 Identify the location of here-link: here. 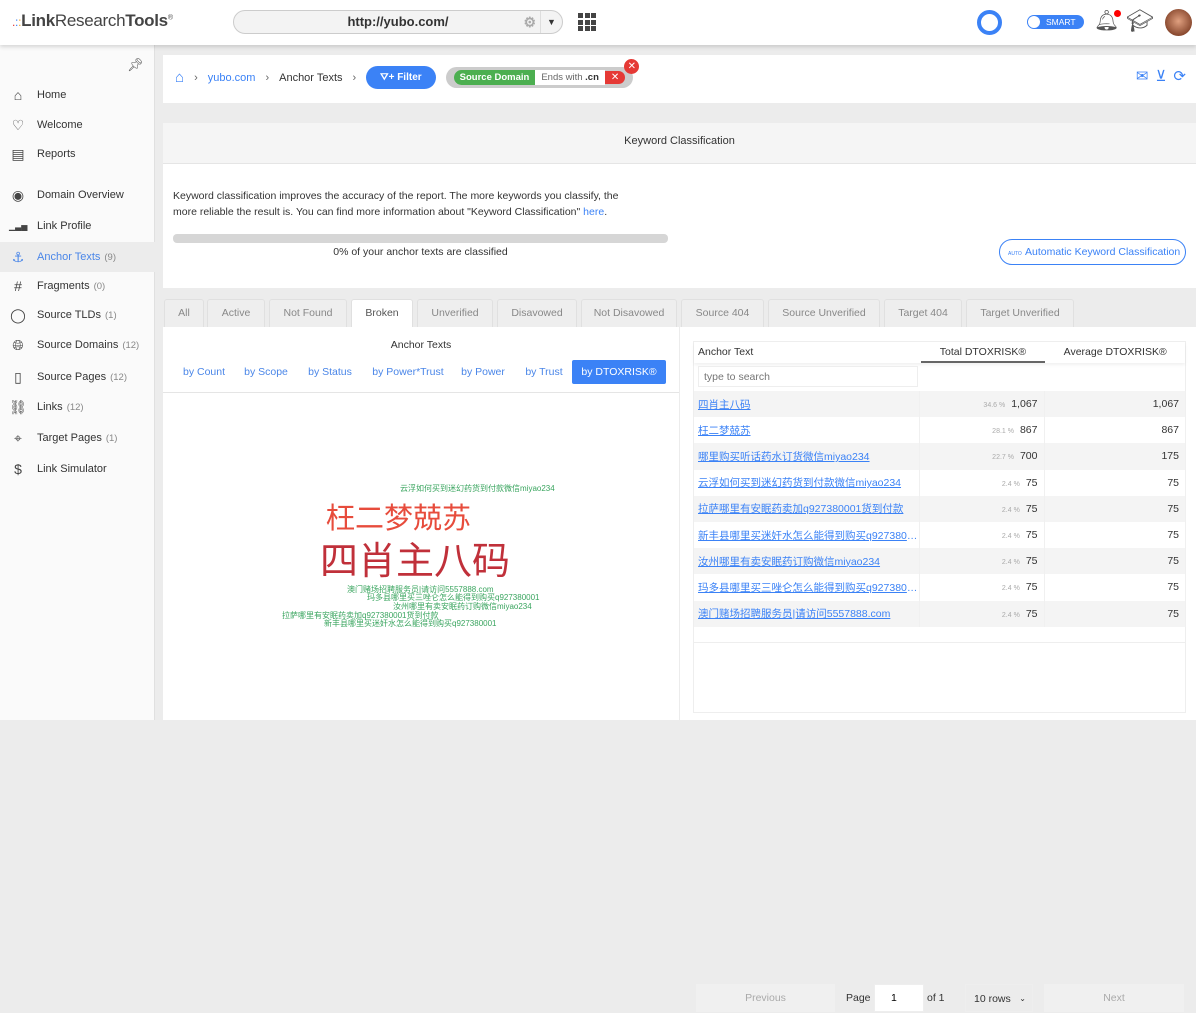
(593, 212).